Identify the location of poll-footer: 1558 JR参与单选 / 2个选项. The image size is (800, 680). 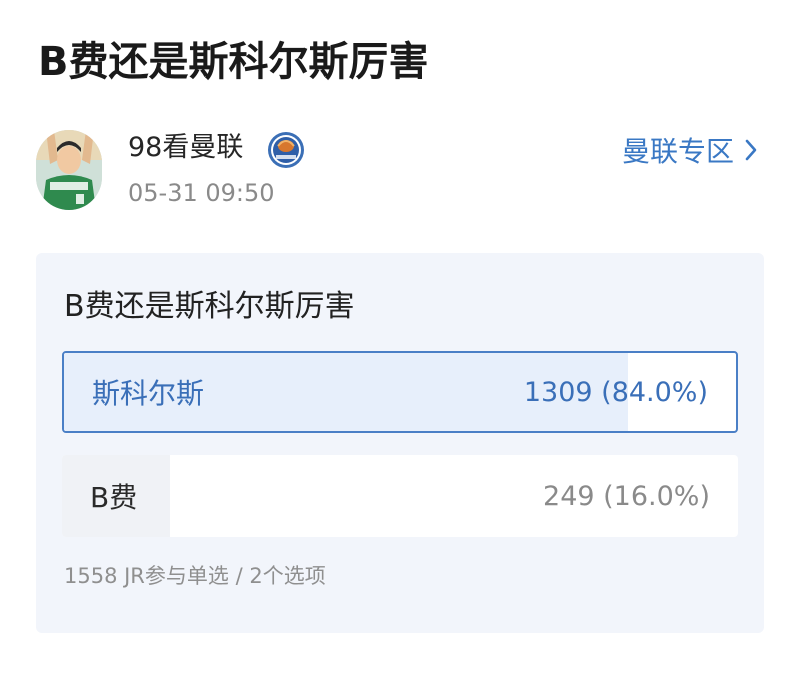
(195, 576).